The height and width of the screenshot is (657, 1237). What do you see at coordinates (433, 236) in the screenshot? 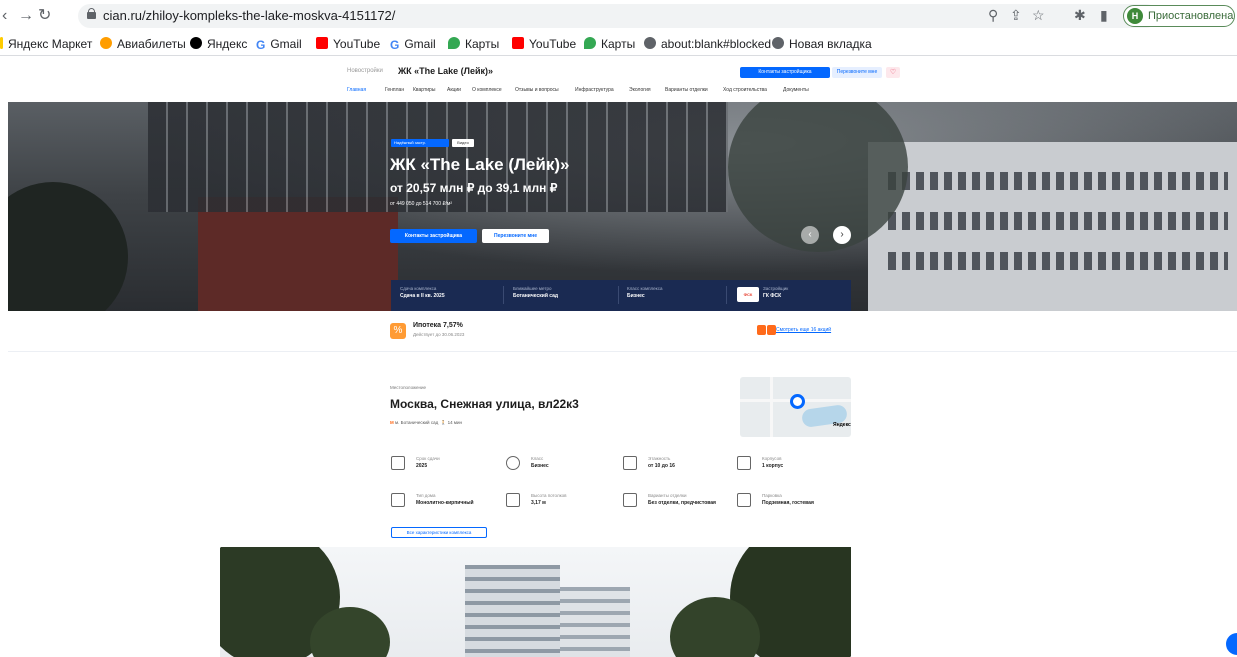
I see `hero-contacts-button: Контакты застройщика` at bounding box center [433, 236].